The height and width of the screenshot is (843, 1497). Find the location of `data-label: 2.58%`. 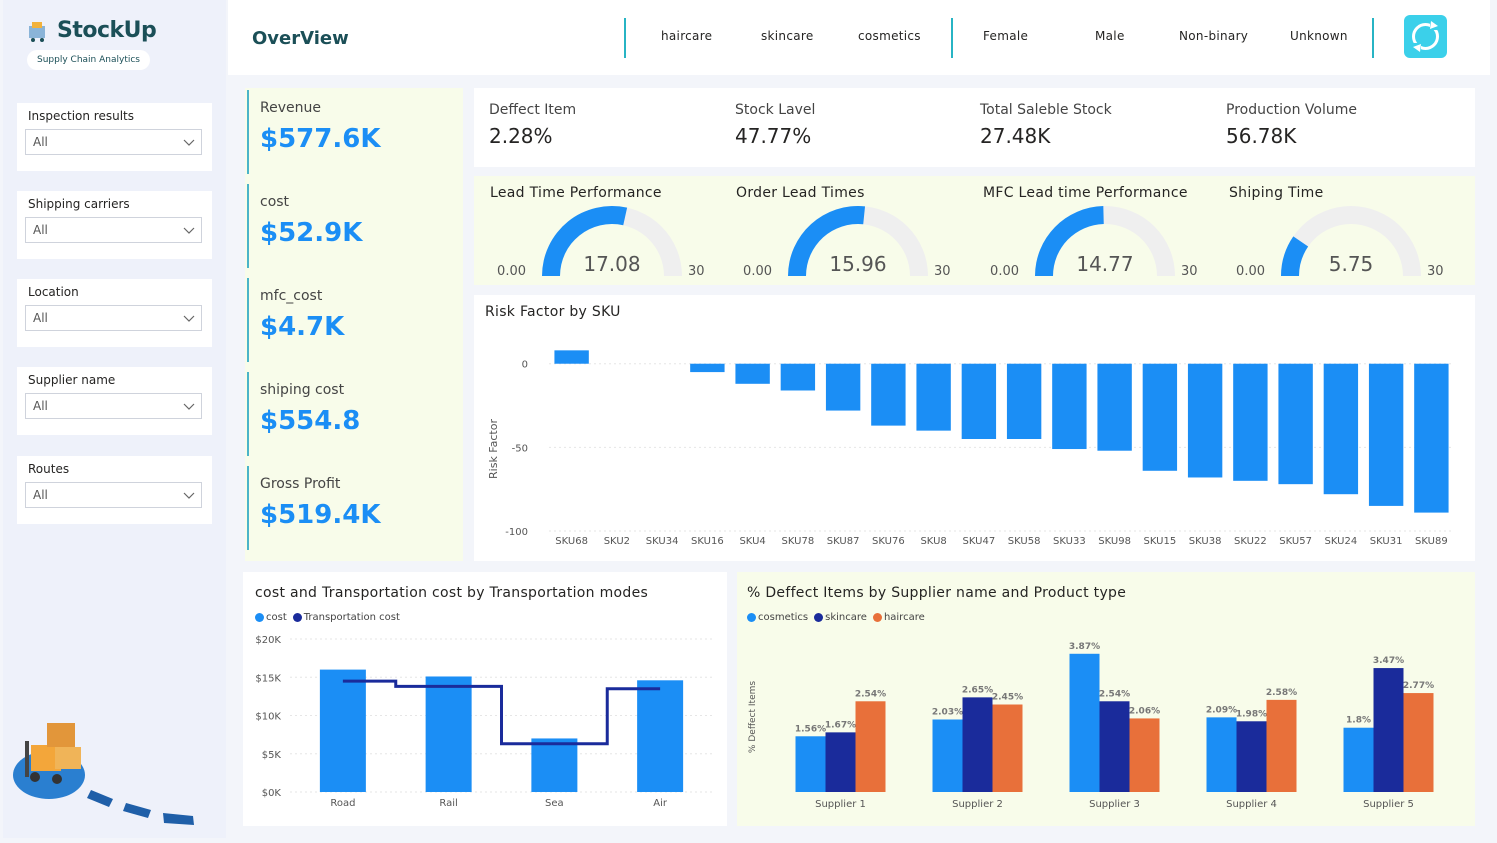

data-label: 2.58% is located at coordinates (1281, 693).